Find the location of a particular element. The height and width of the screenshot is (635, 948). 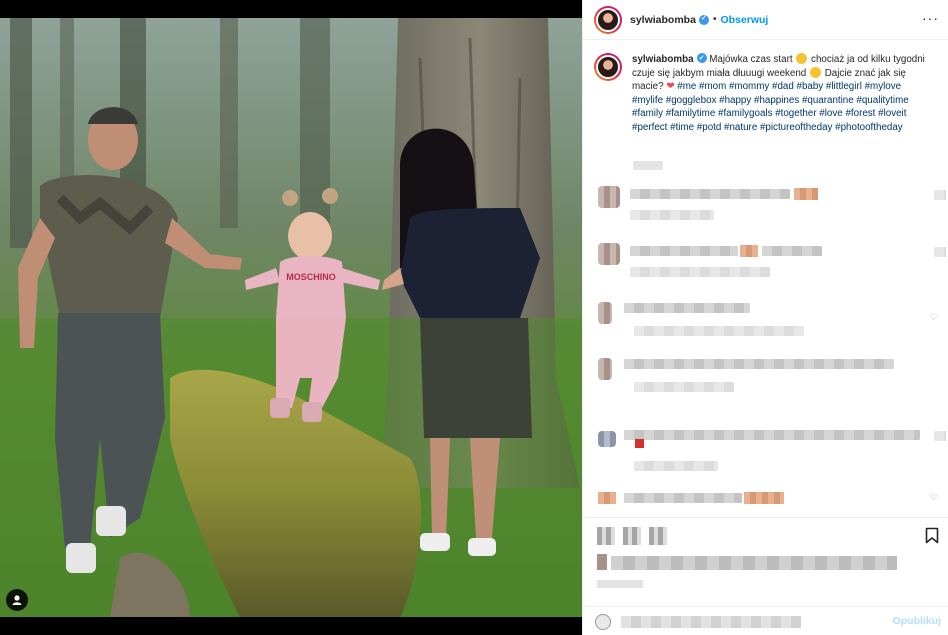

caption-author-avatar is located at coordinates (608, 67).